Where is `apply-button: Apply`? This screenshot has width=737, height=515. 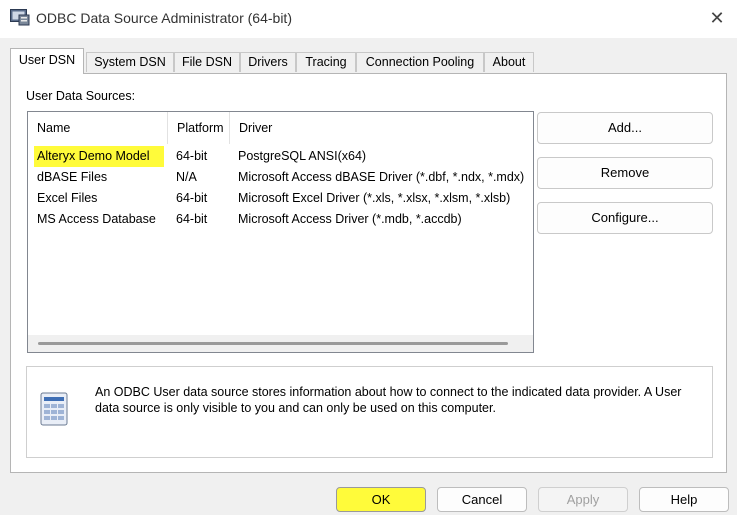 apply-button: Apply is located at coordinates (583, 499).